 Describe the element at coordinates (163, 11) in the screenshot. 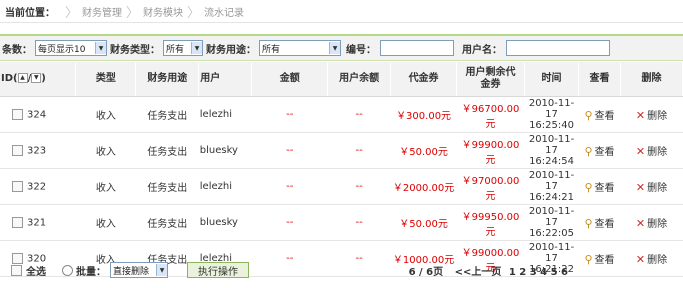

I see `breadcrumb-item: 财务模块` at that location.